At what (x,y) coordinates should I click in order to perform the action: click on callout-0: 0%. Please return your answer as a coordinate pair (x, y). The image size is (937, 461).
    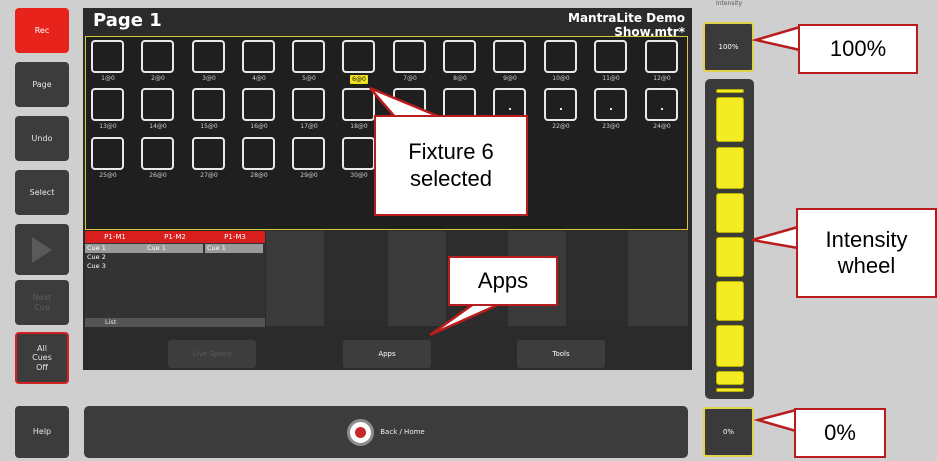
    Looking at the image, I should click on (840, 433).